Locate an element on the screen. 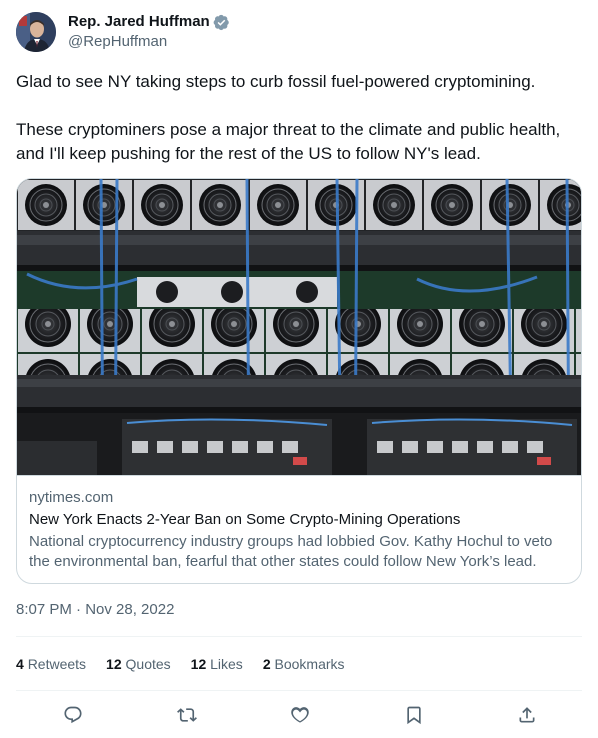 The height and width of the screenshot is (738, 598). like-icon is located at coordinates (300, 715).